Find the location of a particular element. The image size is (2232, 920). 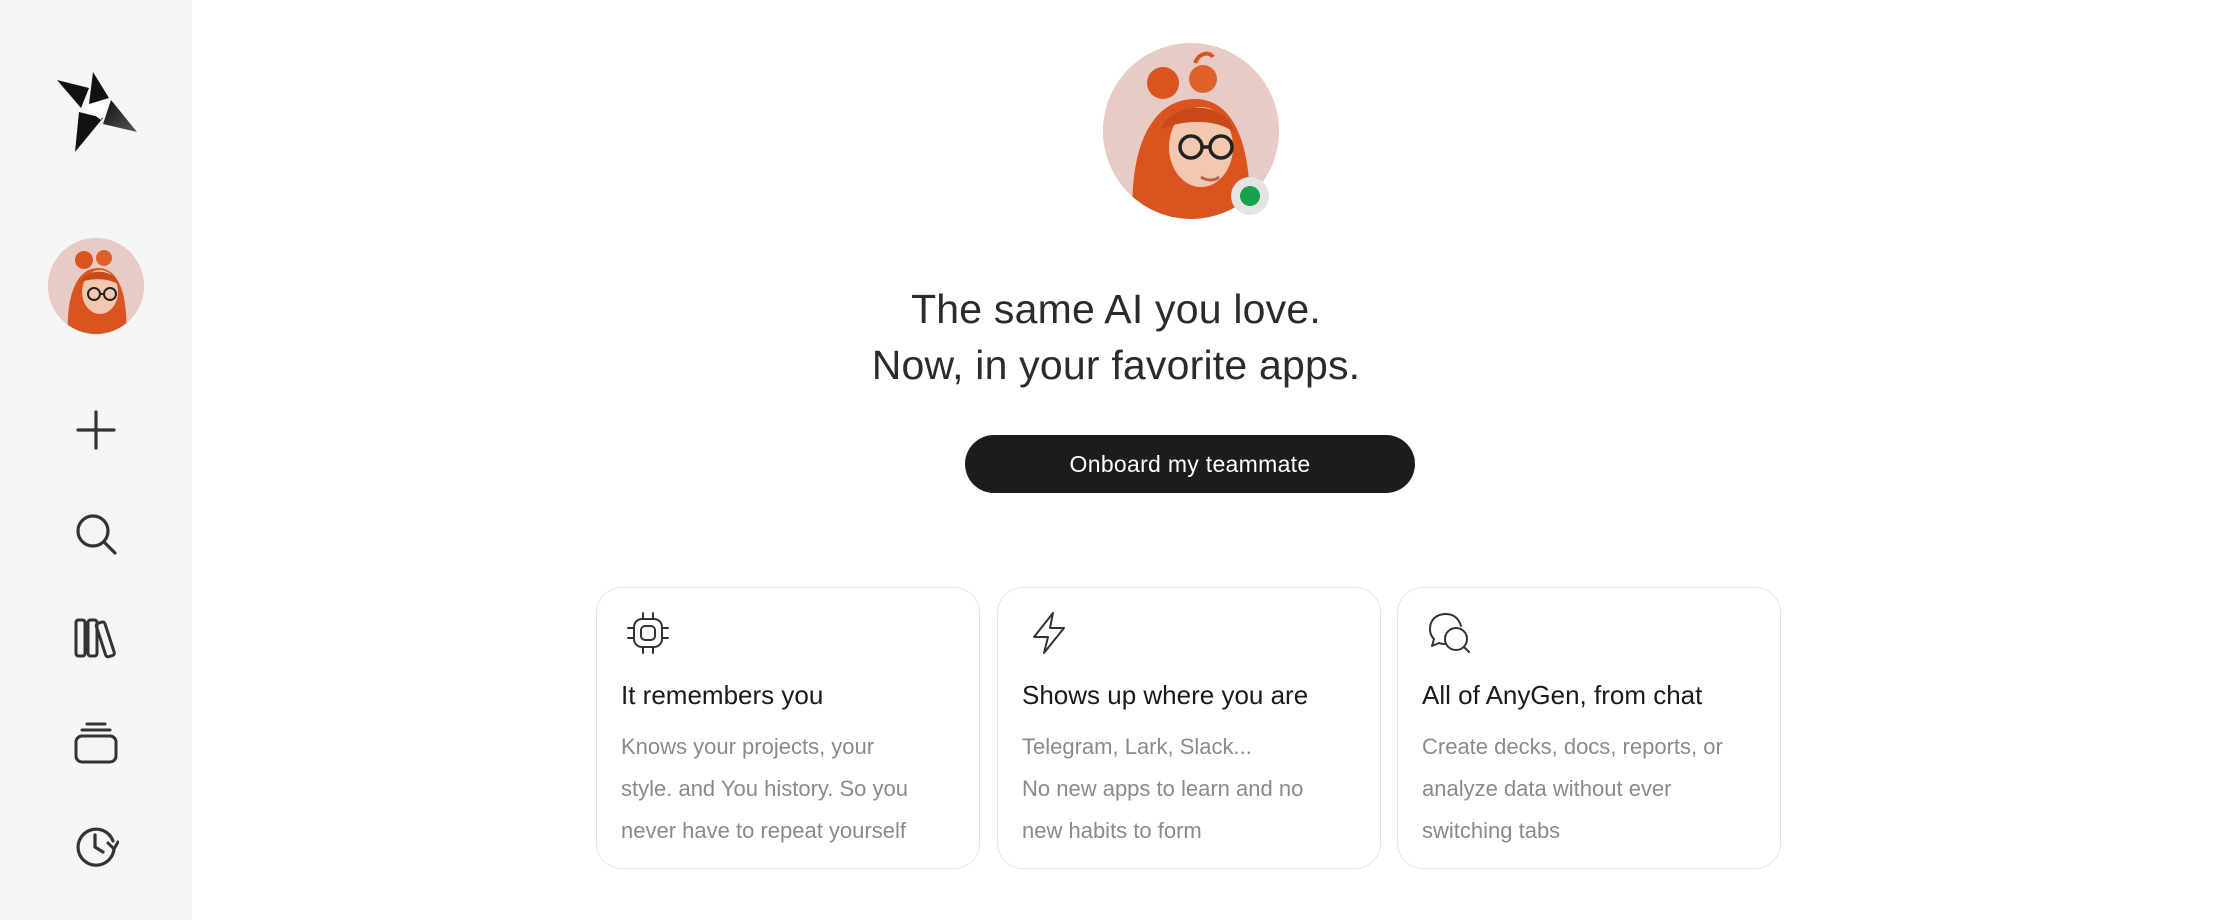

stack-icon is located at coordinates (96, 742).